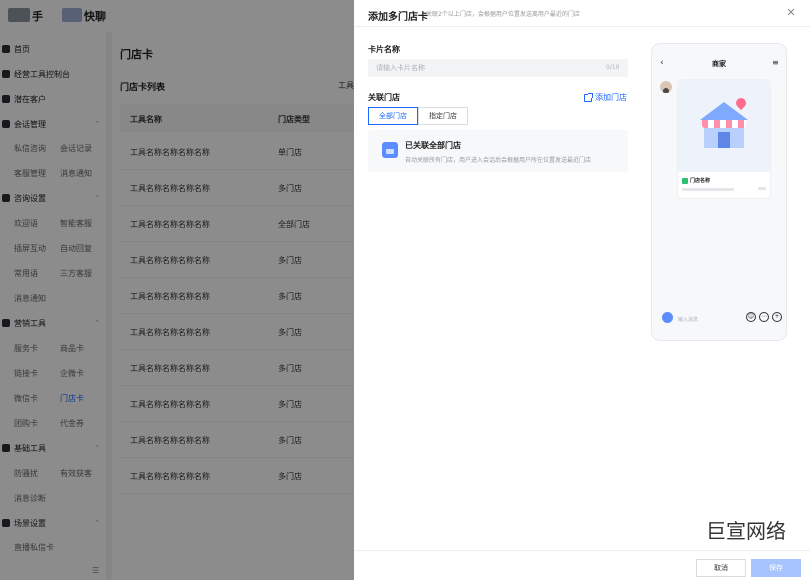 The width and height of the screenshot is (810, 580). What do you see at coordinates (700, 181) in the screenshot?
I see `store-name: 门店名称` at bounding box center [700, 181].